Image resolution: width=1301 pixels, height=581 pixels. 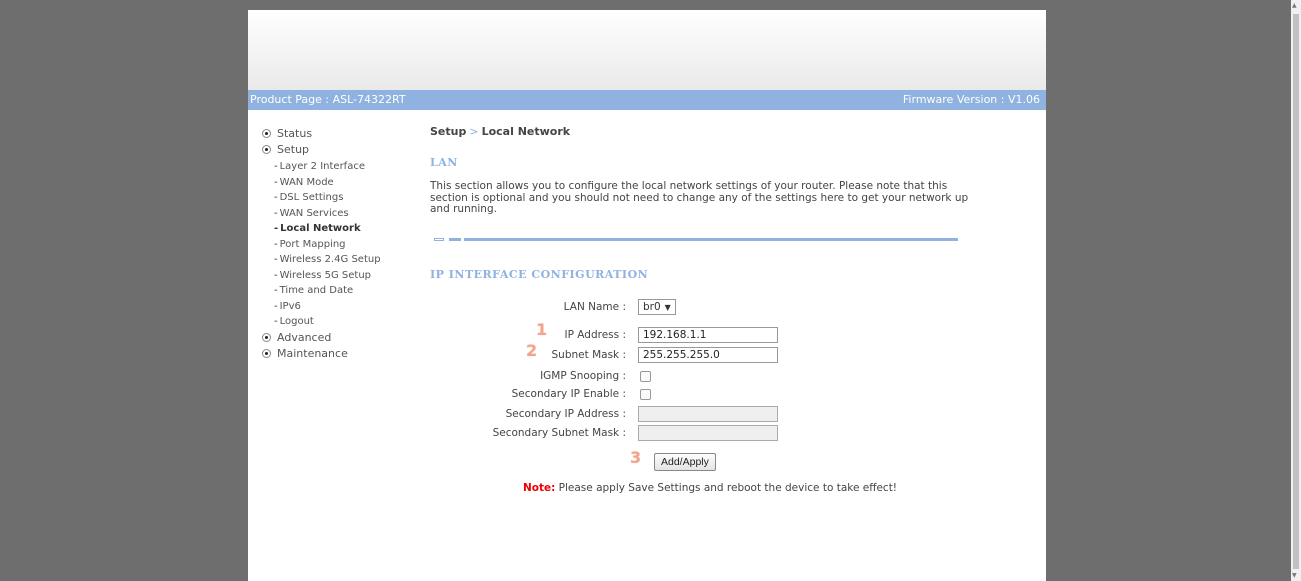 I want to click on secondary-subnet-row: Secondary Subnet Mask :, so click(x=710, y=433).